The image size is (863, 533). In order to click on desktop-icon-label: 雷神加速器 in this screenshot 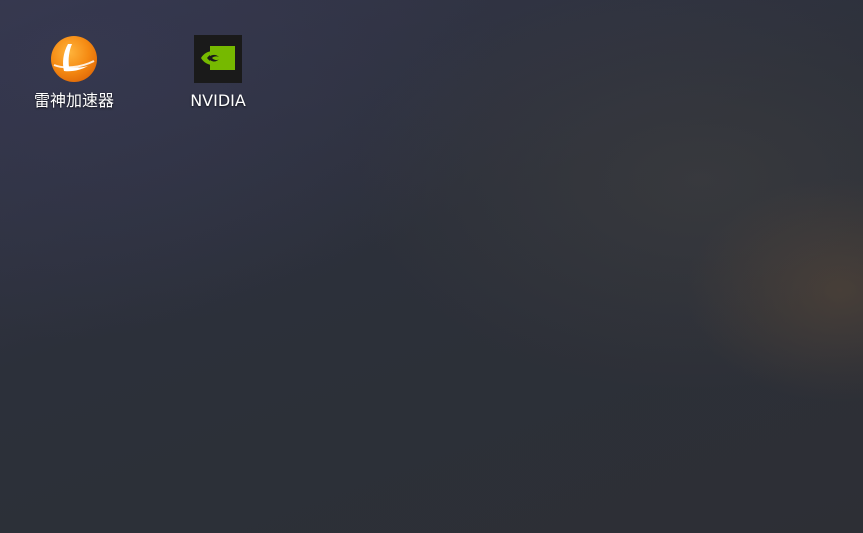, I will do `click(73, 100)`.